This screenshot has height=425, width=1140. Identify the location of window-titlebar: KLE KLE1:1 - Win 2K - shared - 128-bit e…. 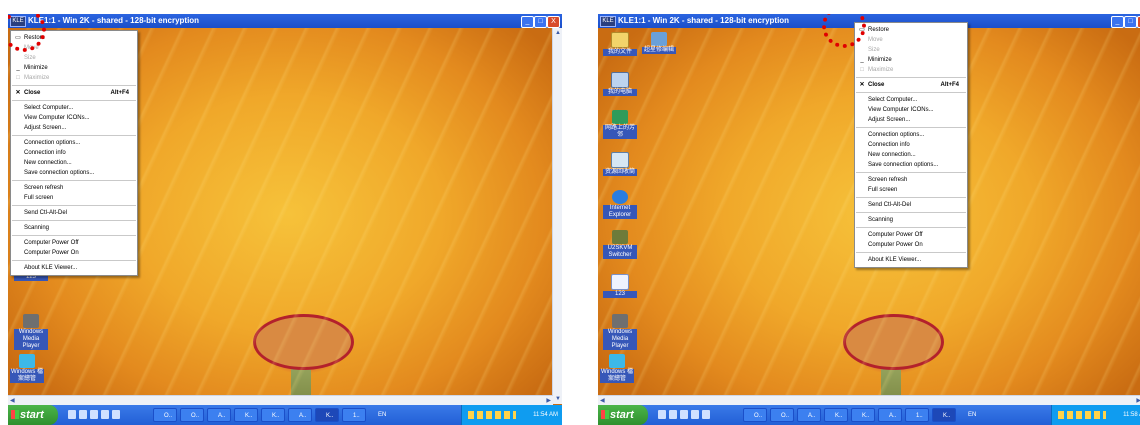
(285, 21).